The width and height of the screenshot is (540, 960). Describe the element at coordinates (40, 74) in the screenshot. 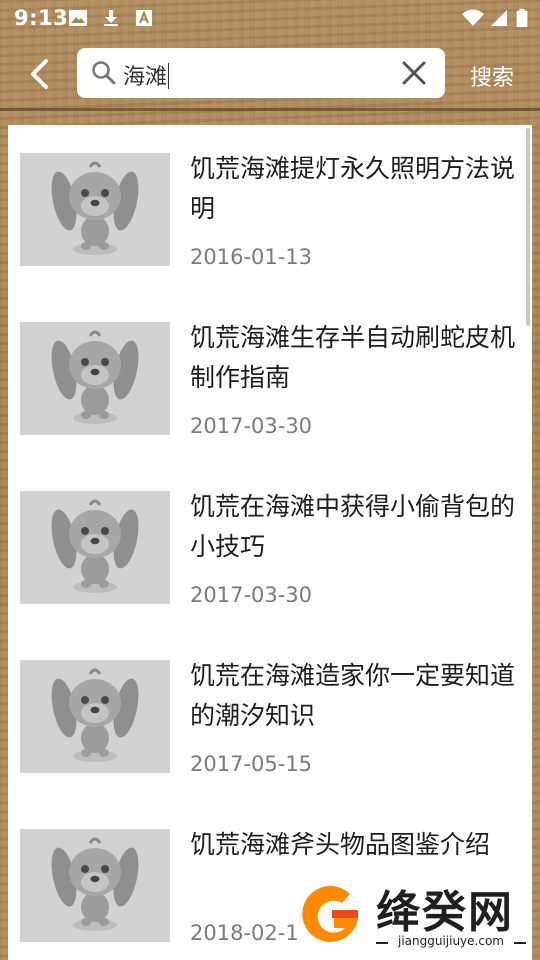

I see `back-button` at that location.